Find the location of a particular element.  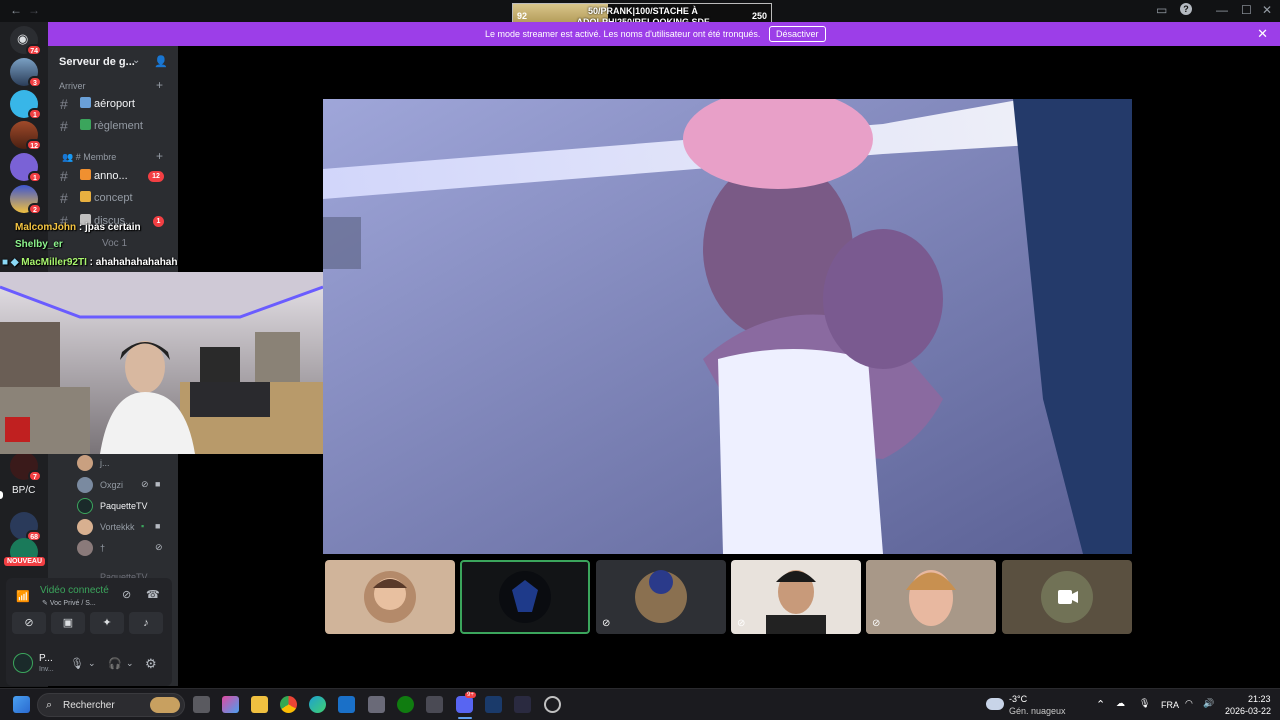

weather-temp: -3°C is located at coordinates (1018, 699).